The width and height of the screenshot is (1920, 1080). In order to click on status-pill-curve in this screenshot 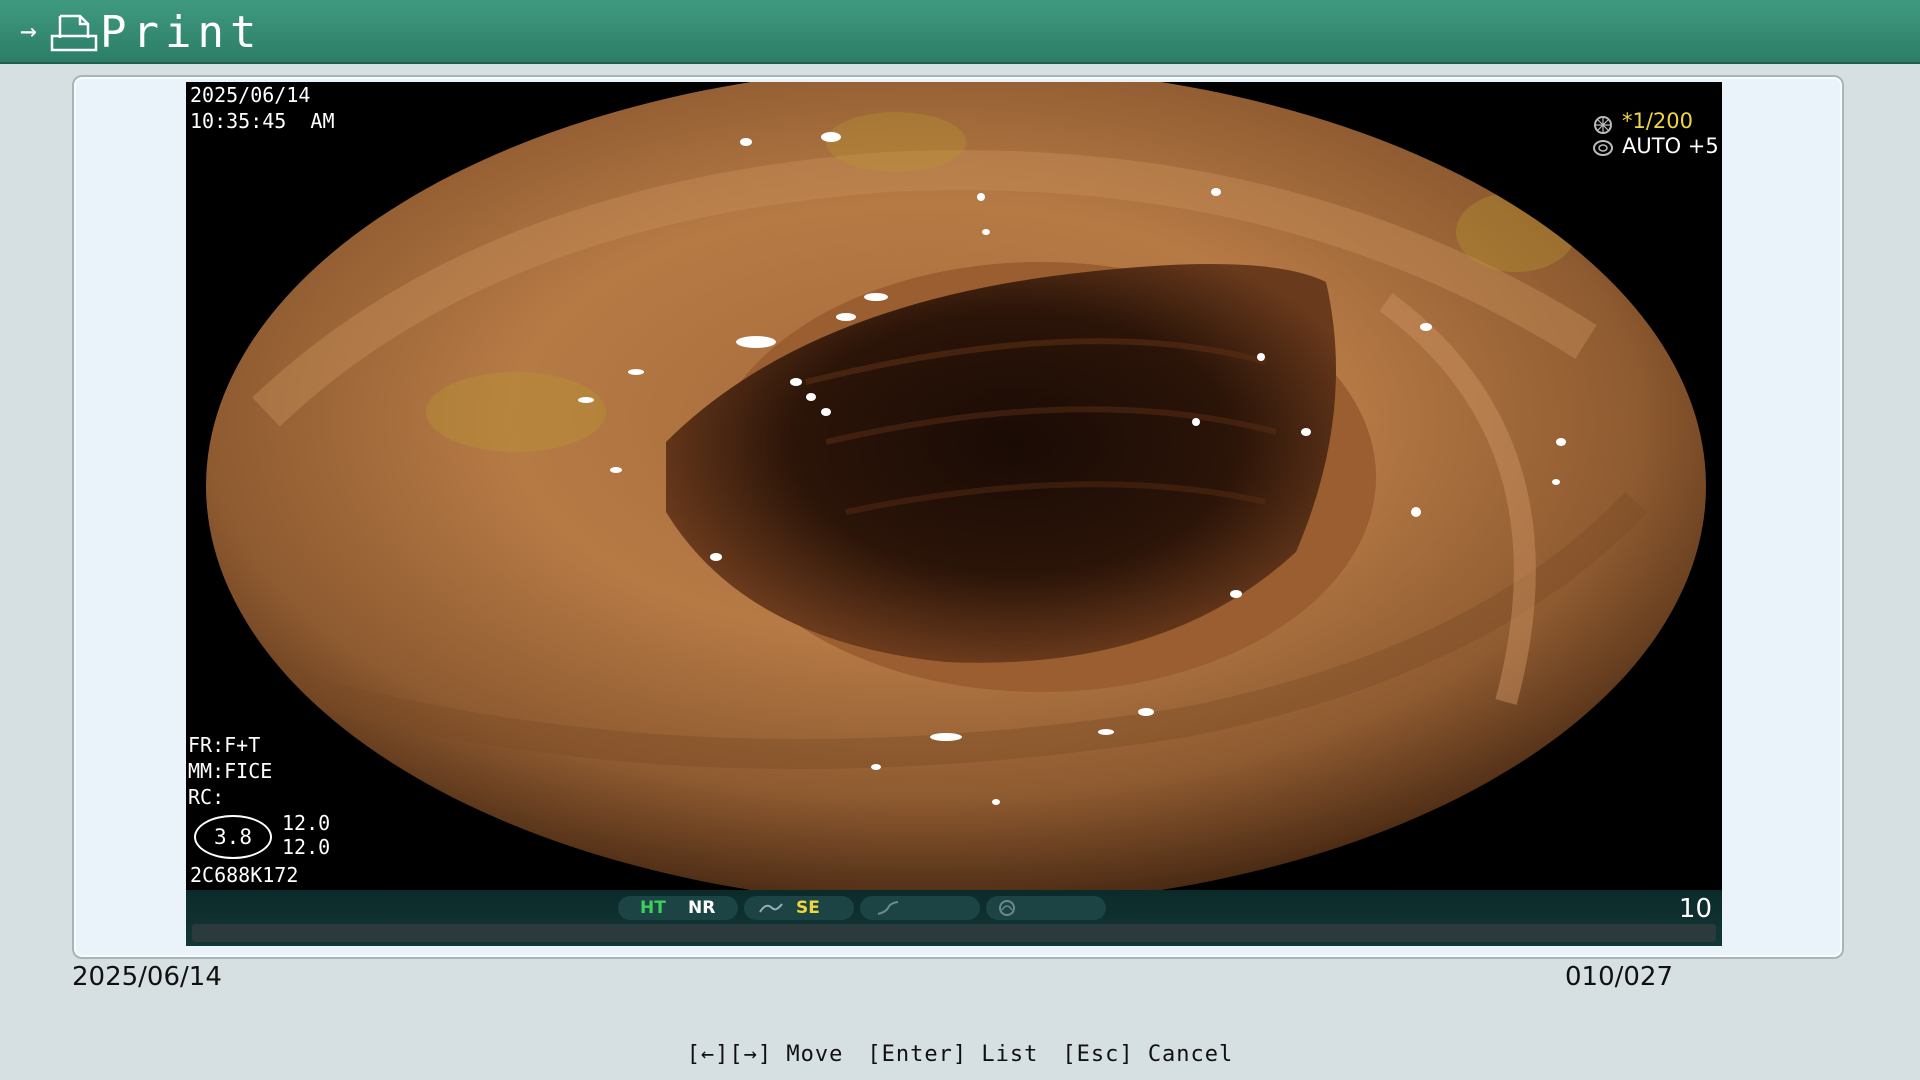, I will do `click(920, 908)`.